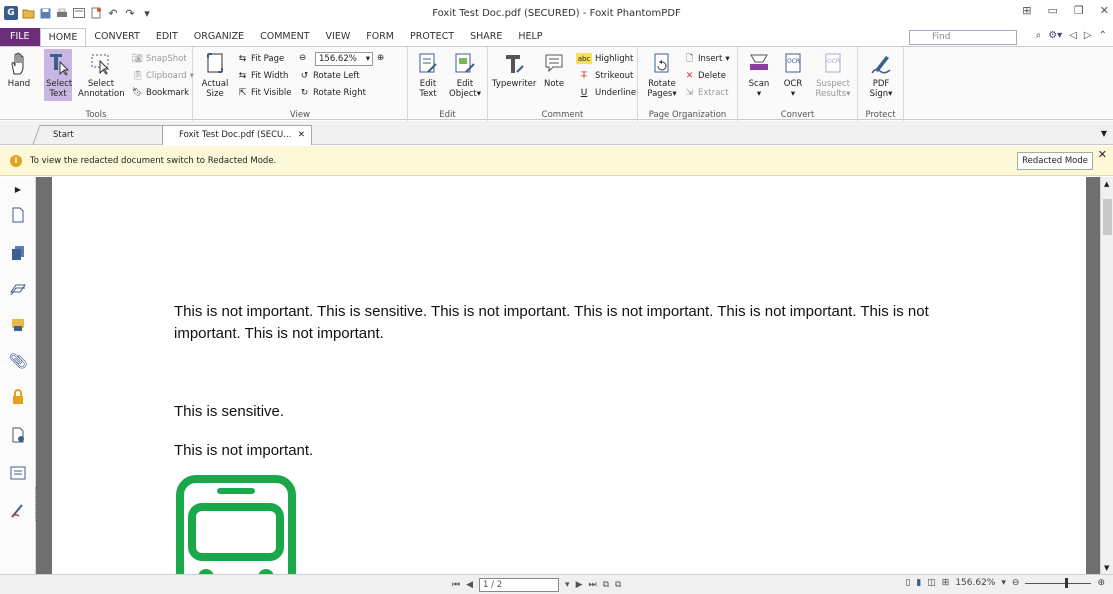 The image size is (1113, 594). Describe the element at coordinates (881, 94) in the screenshot. I see `pdf-sign-label-2: Sign▾` at that location.